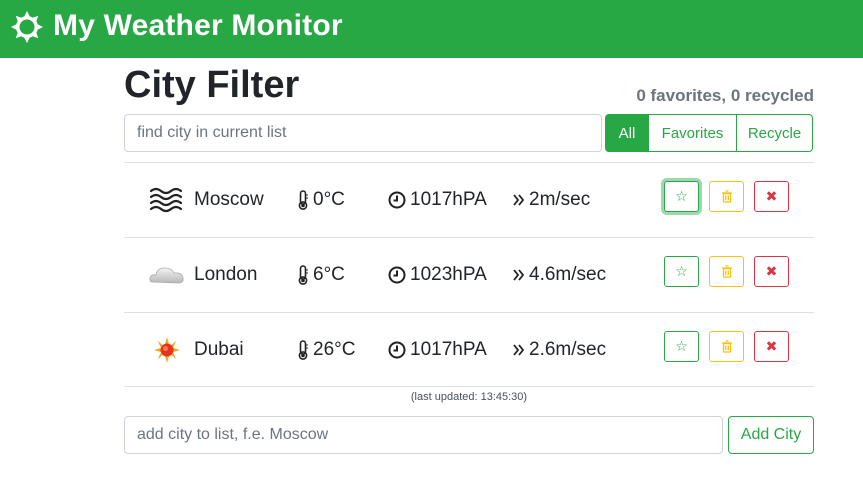 The height and width of the screenshot is (481, 863). I want to click on city-name: Dubai, so click(219, 349).